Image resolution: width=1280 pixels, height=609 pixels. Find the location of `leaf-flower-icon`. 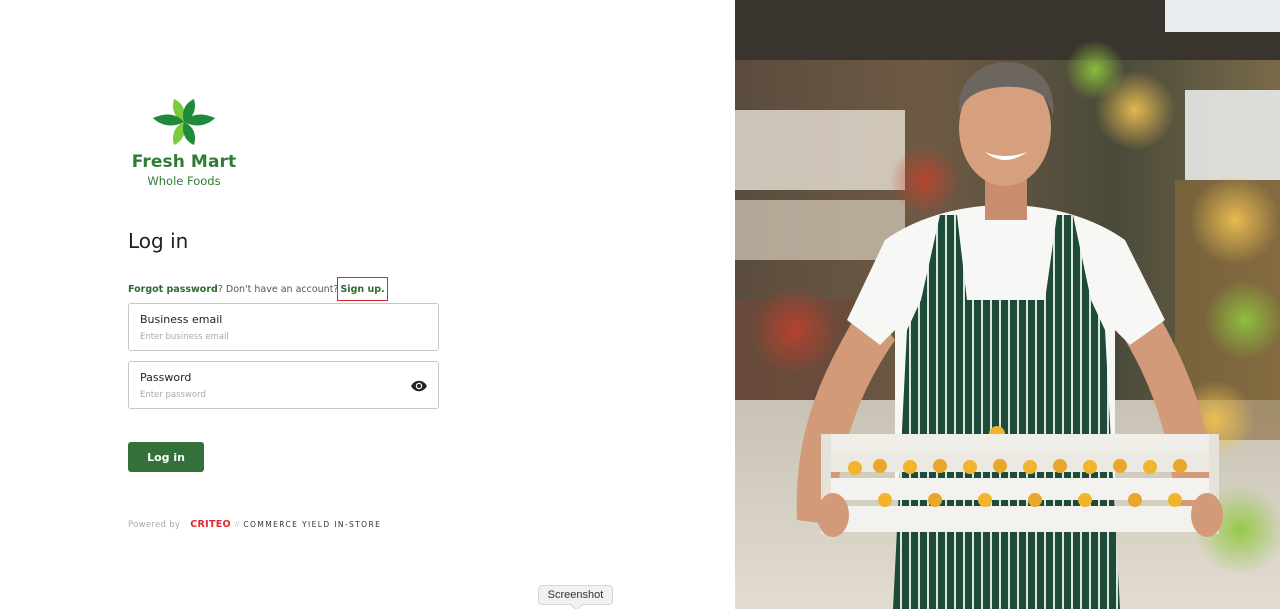

leaf-flower-icon is located at coordinates (184, 122).